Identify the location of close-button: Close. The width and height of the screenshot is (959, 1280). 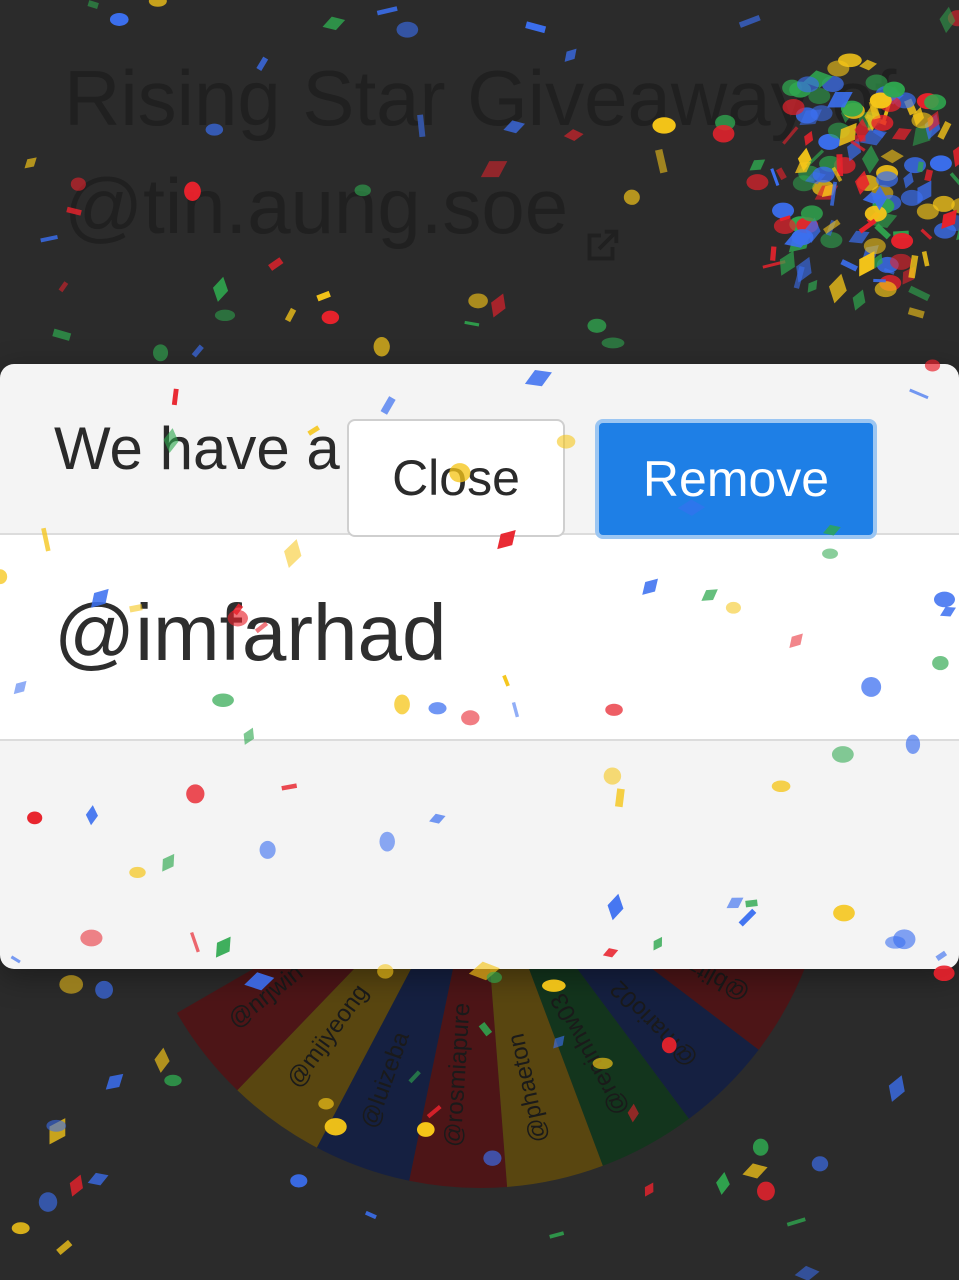
(456, 478).